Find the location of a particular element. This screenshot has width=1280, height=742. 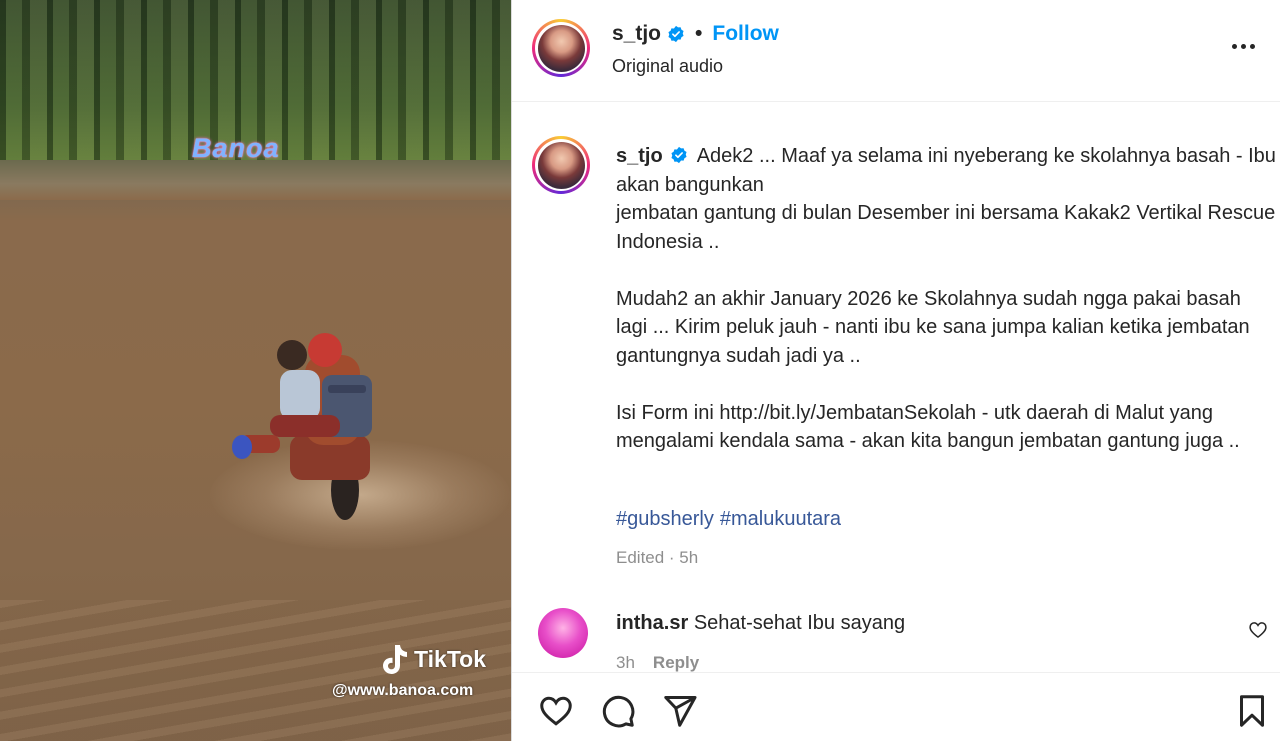

hashtag-list: #gubsherly #malukuutara is located at coordinates (731, 519).